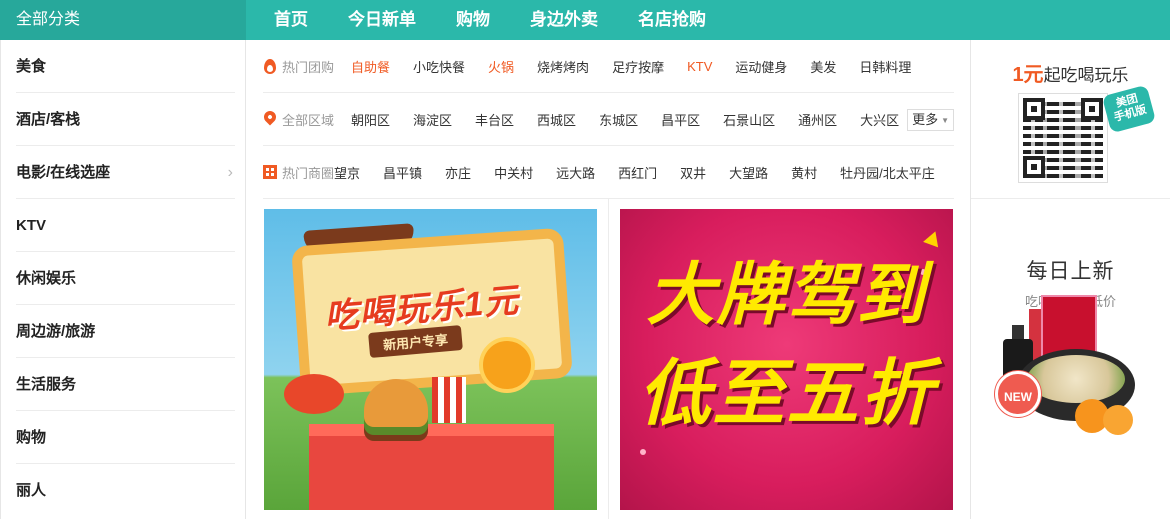 The width and height of the screenshot is (1170, 519). Describe the element at coordinates (31, 437) in the screenshot. I see `sidebar-item-label: 购物` at that location.